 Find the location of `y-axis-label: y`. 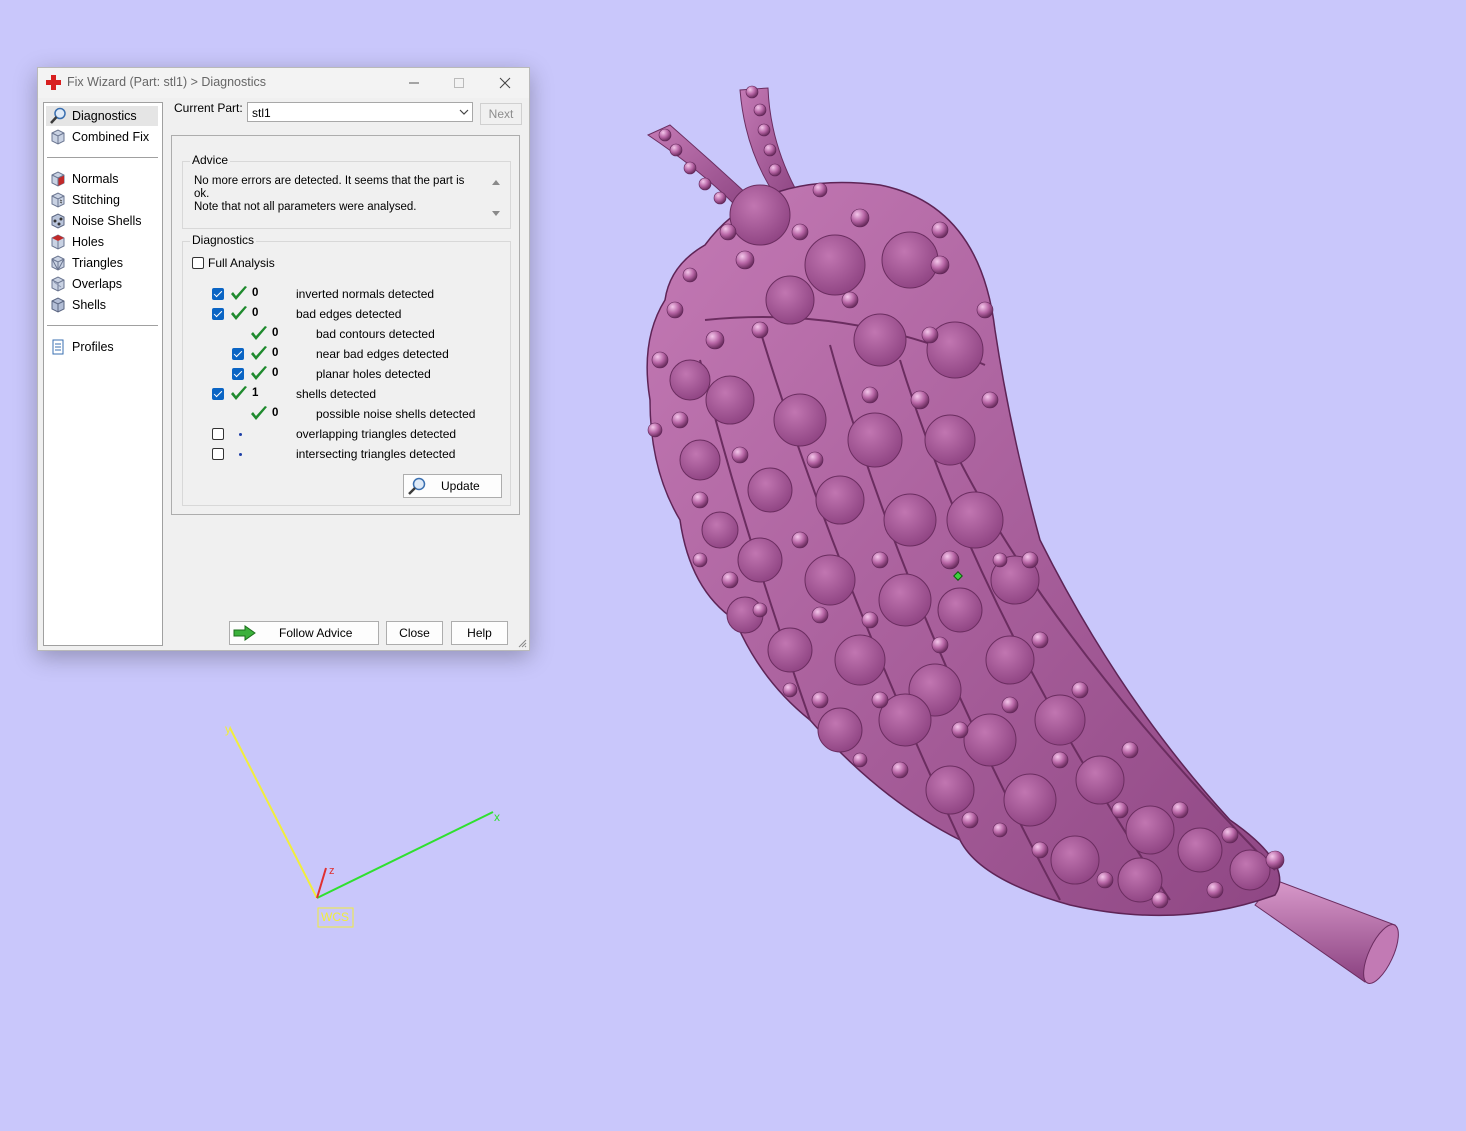

y-axis-label: y is located at coordinates (228, 729).